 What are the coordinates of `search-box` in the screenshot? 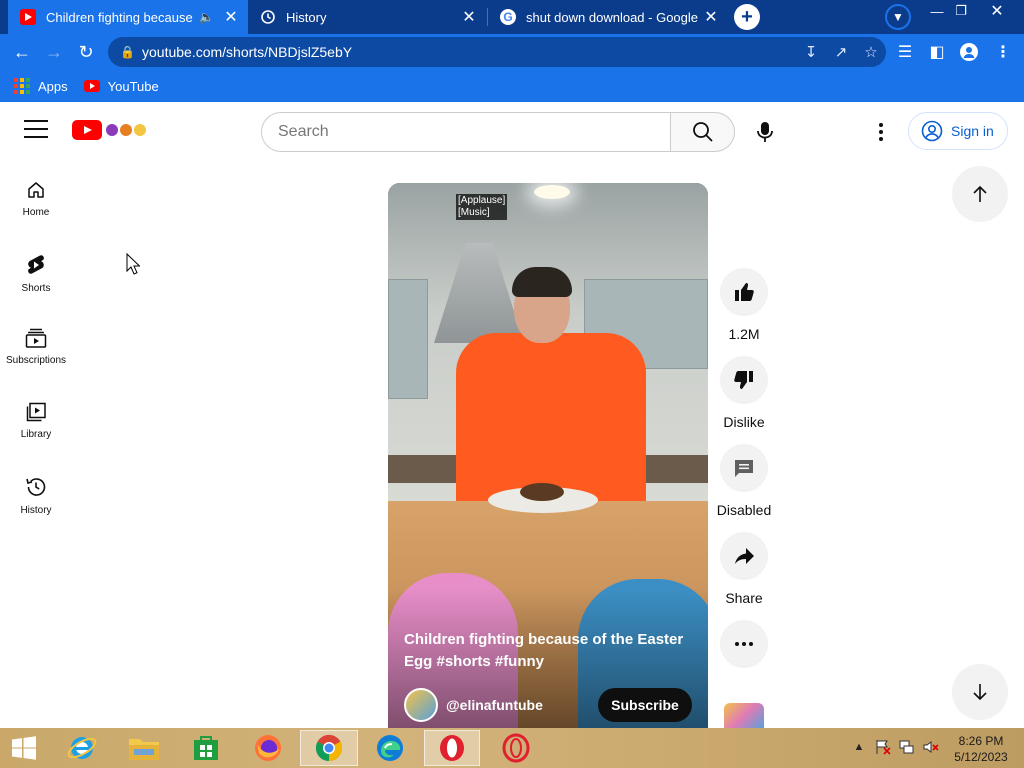 It's located at (466, 132).